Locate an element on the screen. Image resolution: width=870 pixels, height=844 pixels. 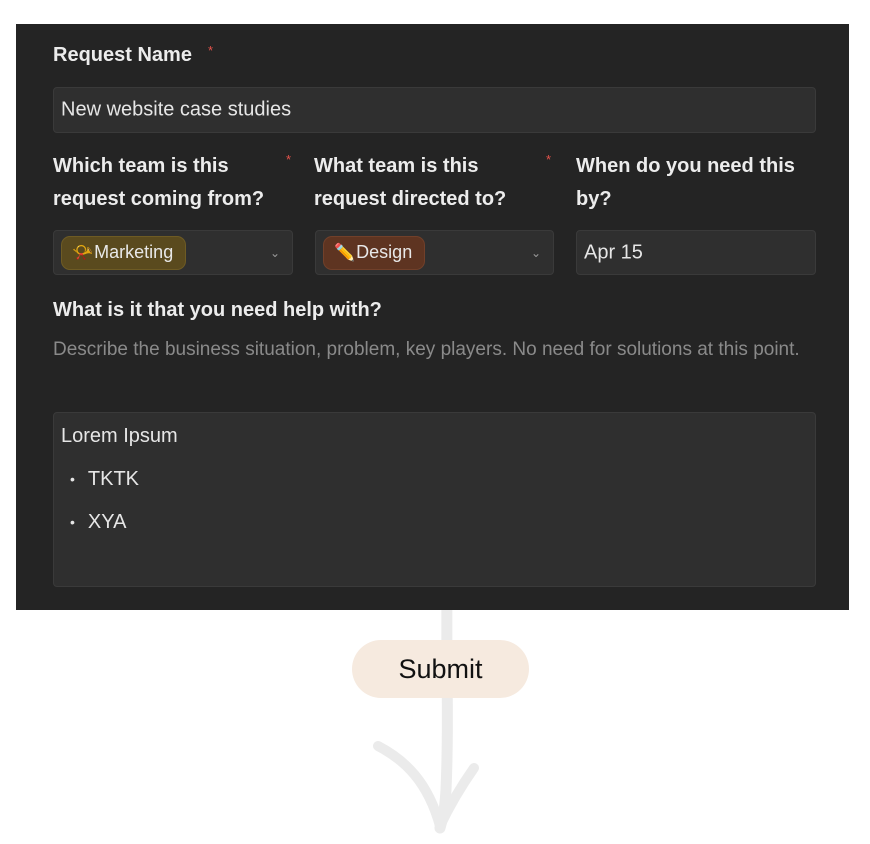
design-tag-label: Design is located at coordinates (384, 252).